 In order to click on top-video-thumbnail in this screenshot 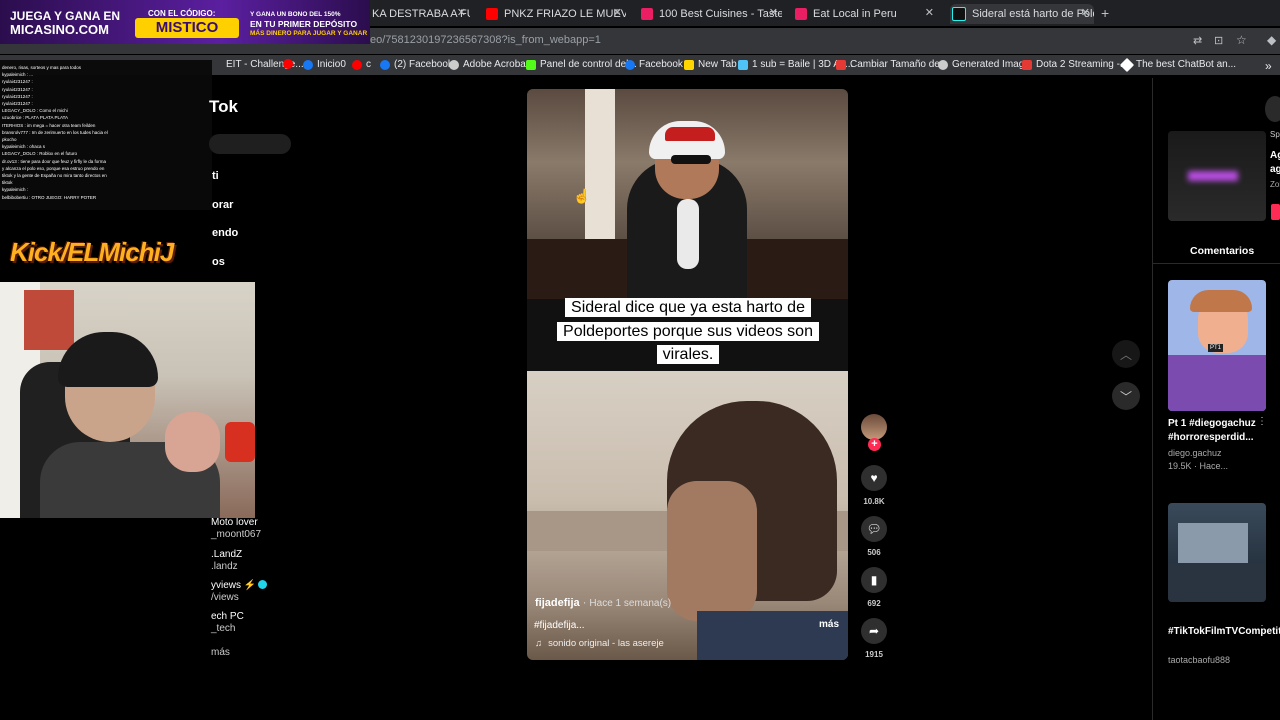, I will do `click(1217, 176)`.